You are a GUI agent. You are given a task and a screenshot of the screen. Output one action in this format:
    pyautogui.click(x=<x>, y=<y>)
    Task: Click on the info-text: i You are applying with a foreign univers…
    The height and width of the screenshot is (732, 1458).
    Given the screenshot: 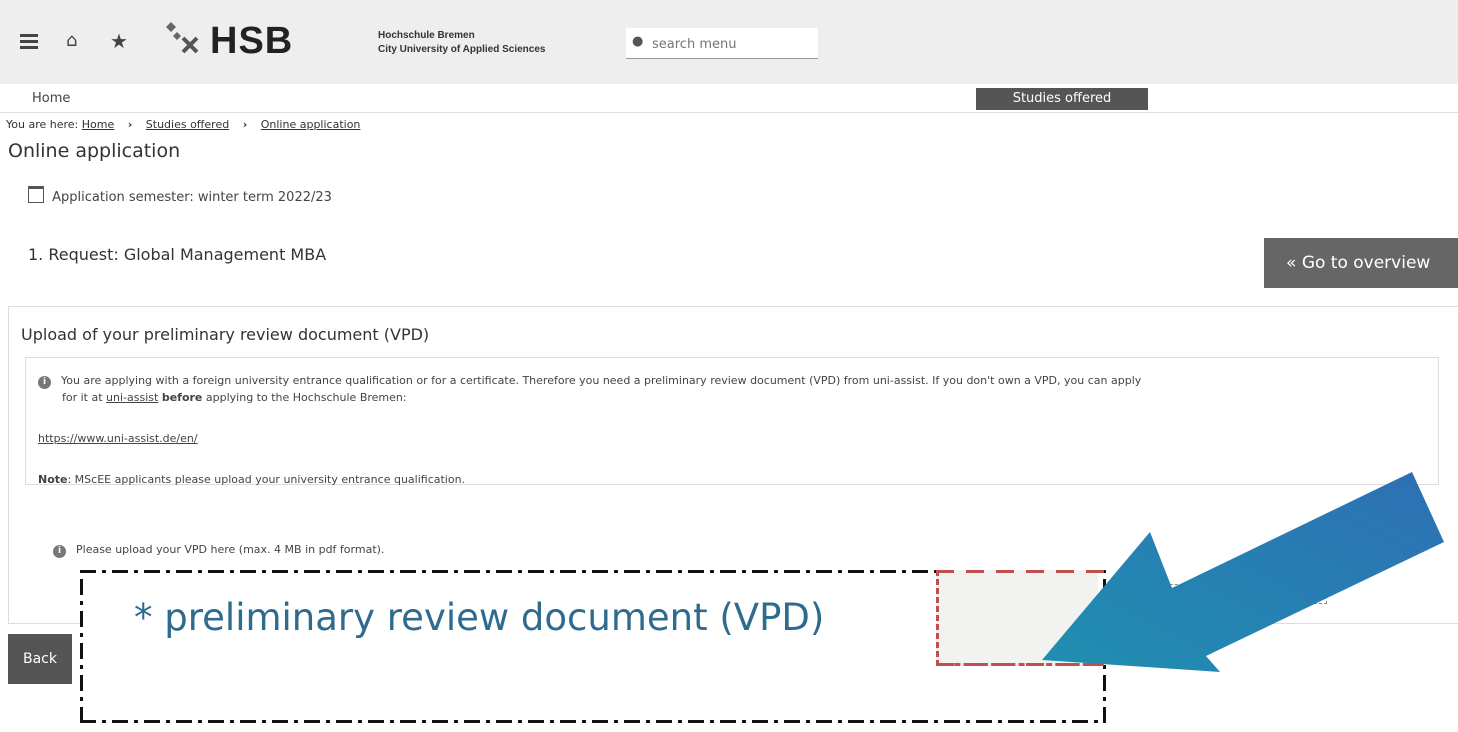 What is the action you would take?
    pyautogui.click(x=733, y=389)
    